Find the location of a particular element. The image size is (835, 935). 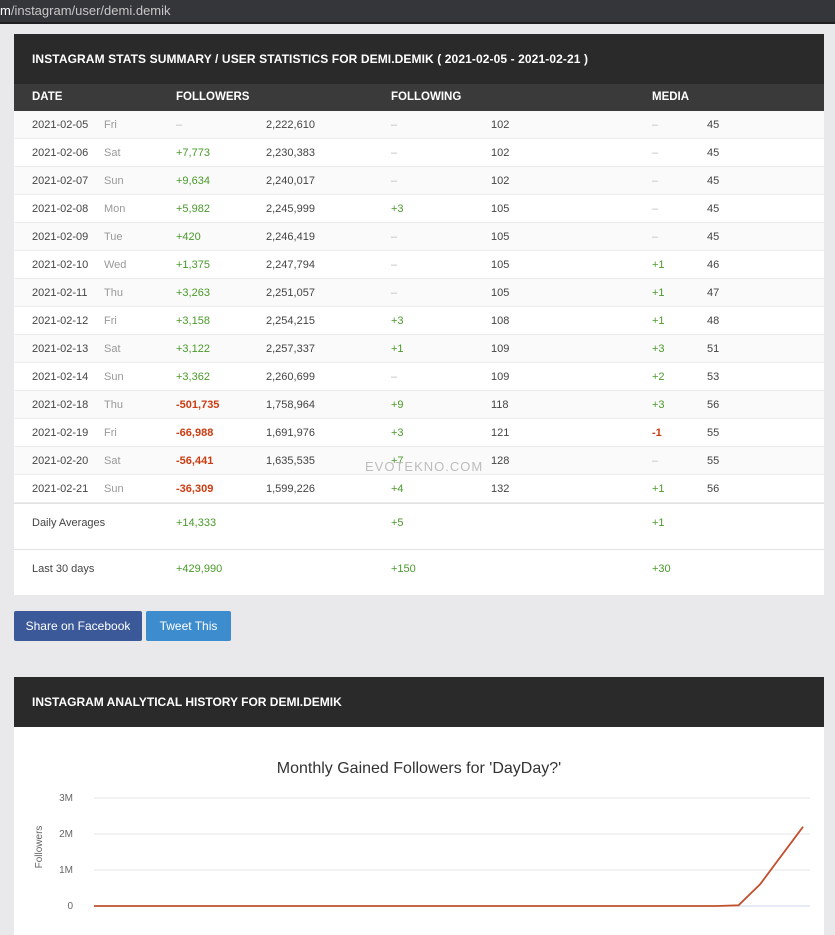

row-followers: 1,691,976 is located at coordinates (290, 433).